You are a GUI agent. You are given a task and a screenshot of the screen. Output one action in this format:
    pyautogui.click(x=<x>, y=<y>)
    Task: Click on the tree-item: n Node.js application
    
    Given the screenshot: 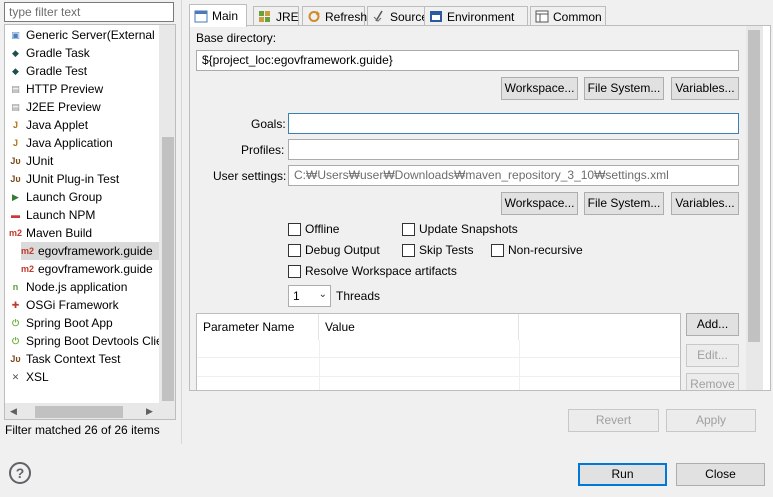 What is the action you would take?
    pyautogui.click(x=84, y=287)
    